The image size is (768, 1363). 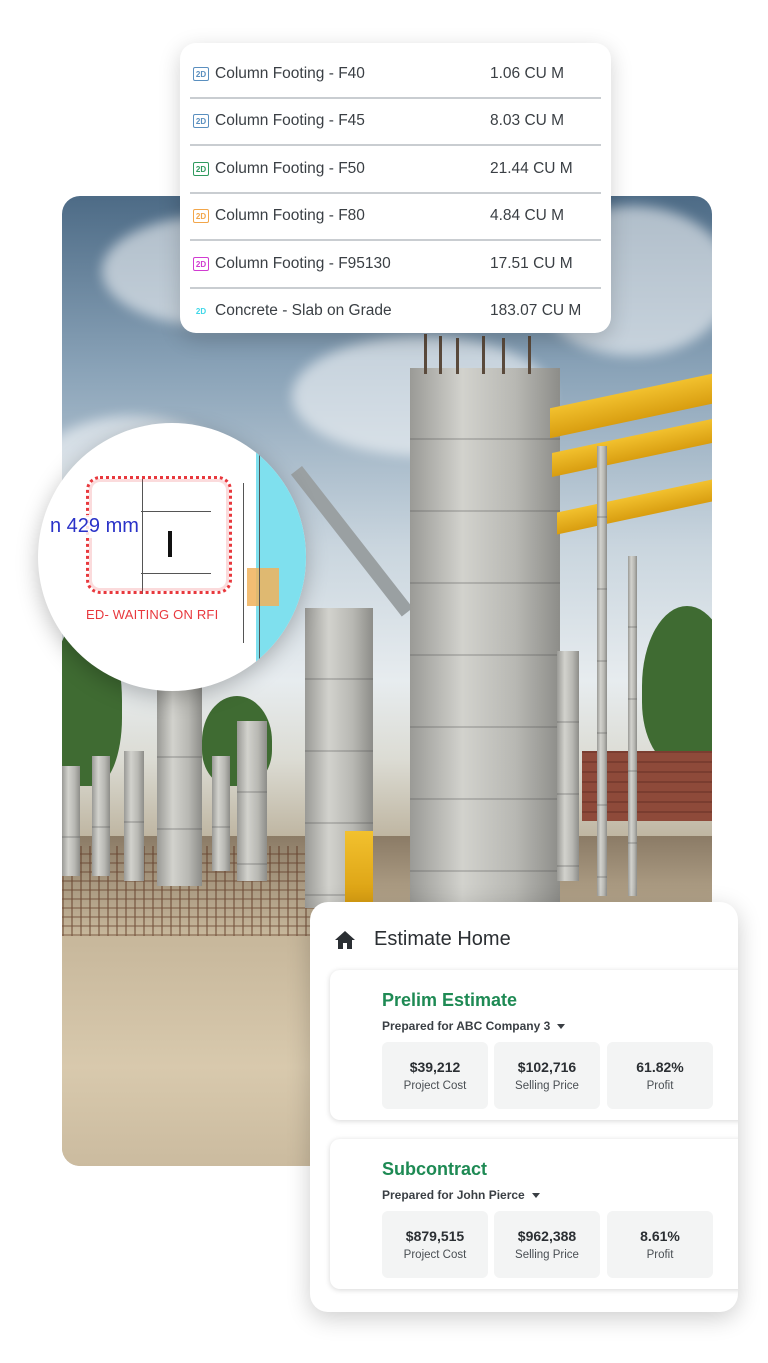 What do you see at coordinates (485, 638) in the screenshot?
I see `concrete-column-front` at bounding box center [485, 638].